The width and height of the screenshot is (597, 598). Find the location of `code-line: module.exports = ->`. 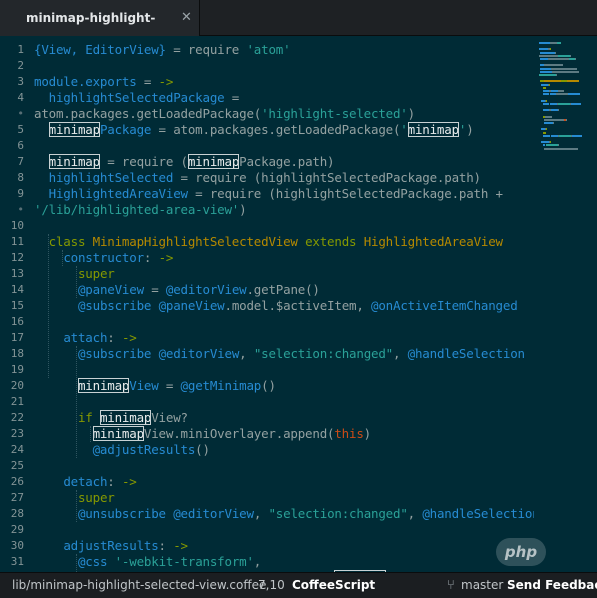

code-line: module.exports = -> is located at coordinates (103, 82).